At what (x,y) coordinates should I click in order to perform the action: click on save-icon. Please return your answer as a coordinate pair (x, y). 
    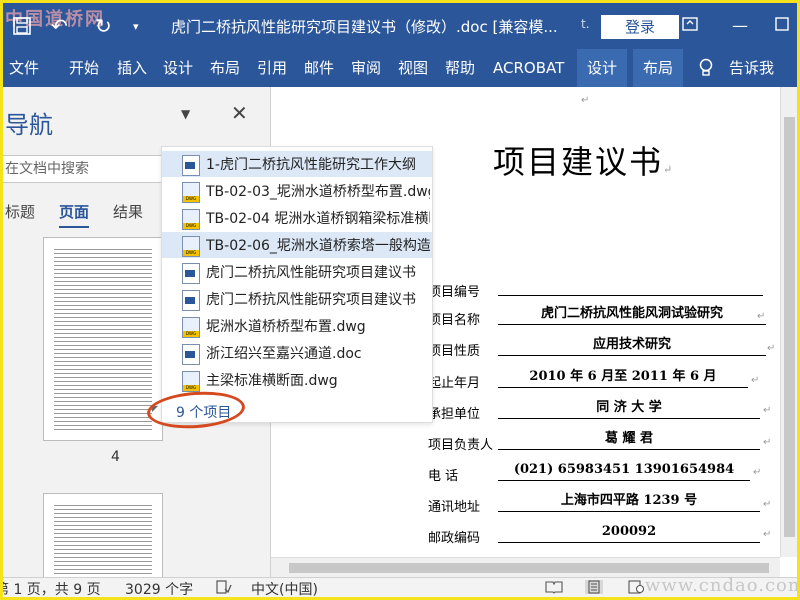
    Looking at the image, I should click on (22, 26).